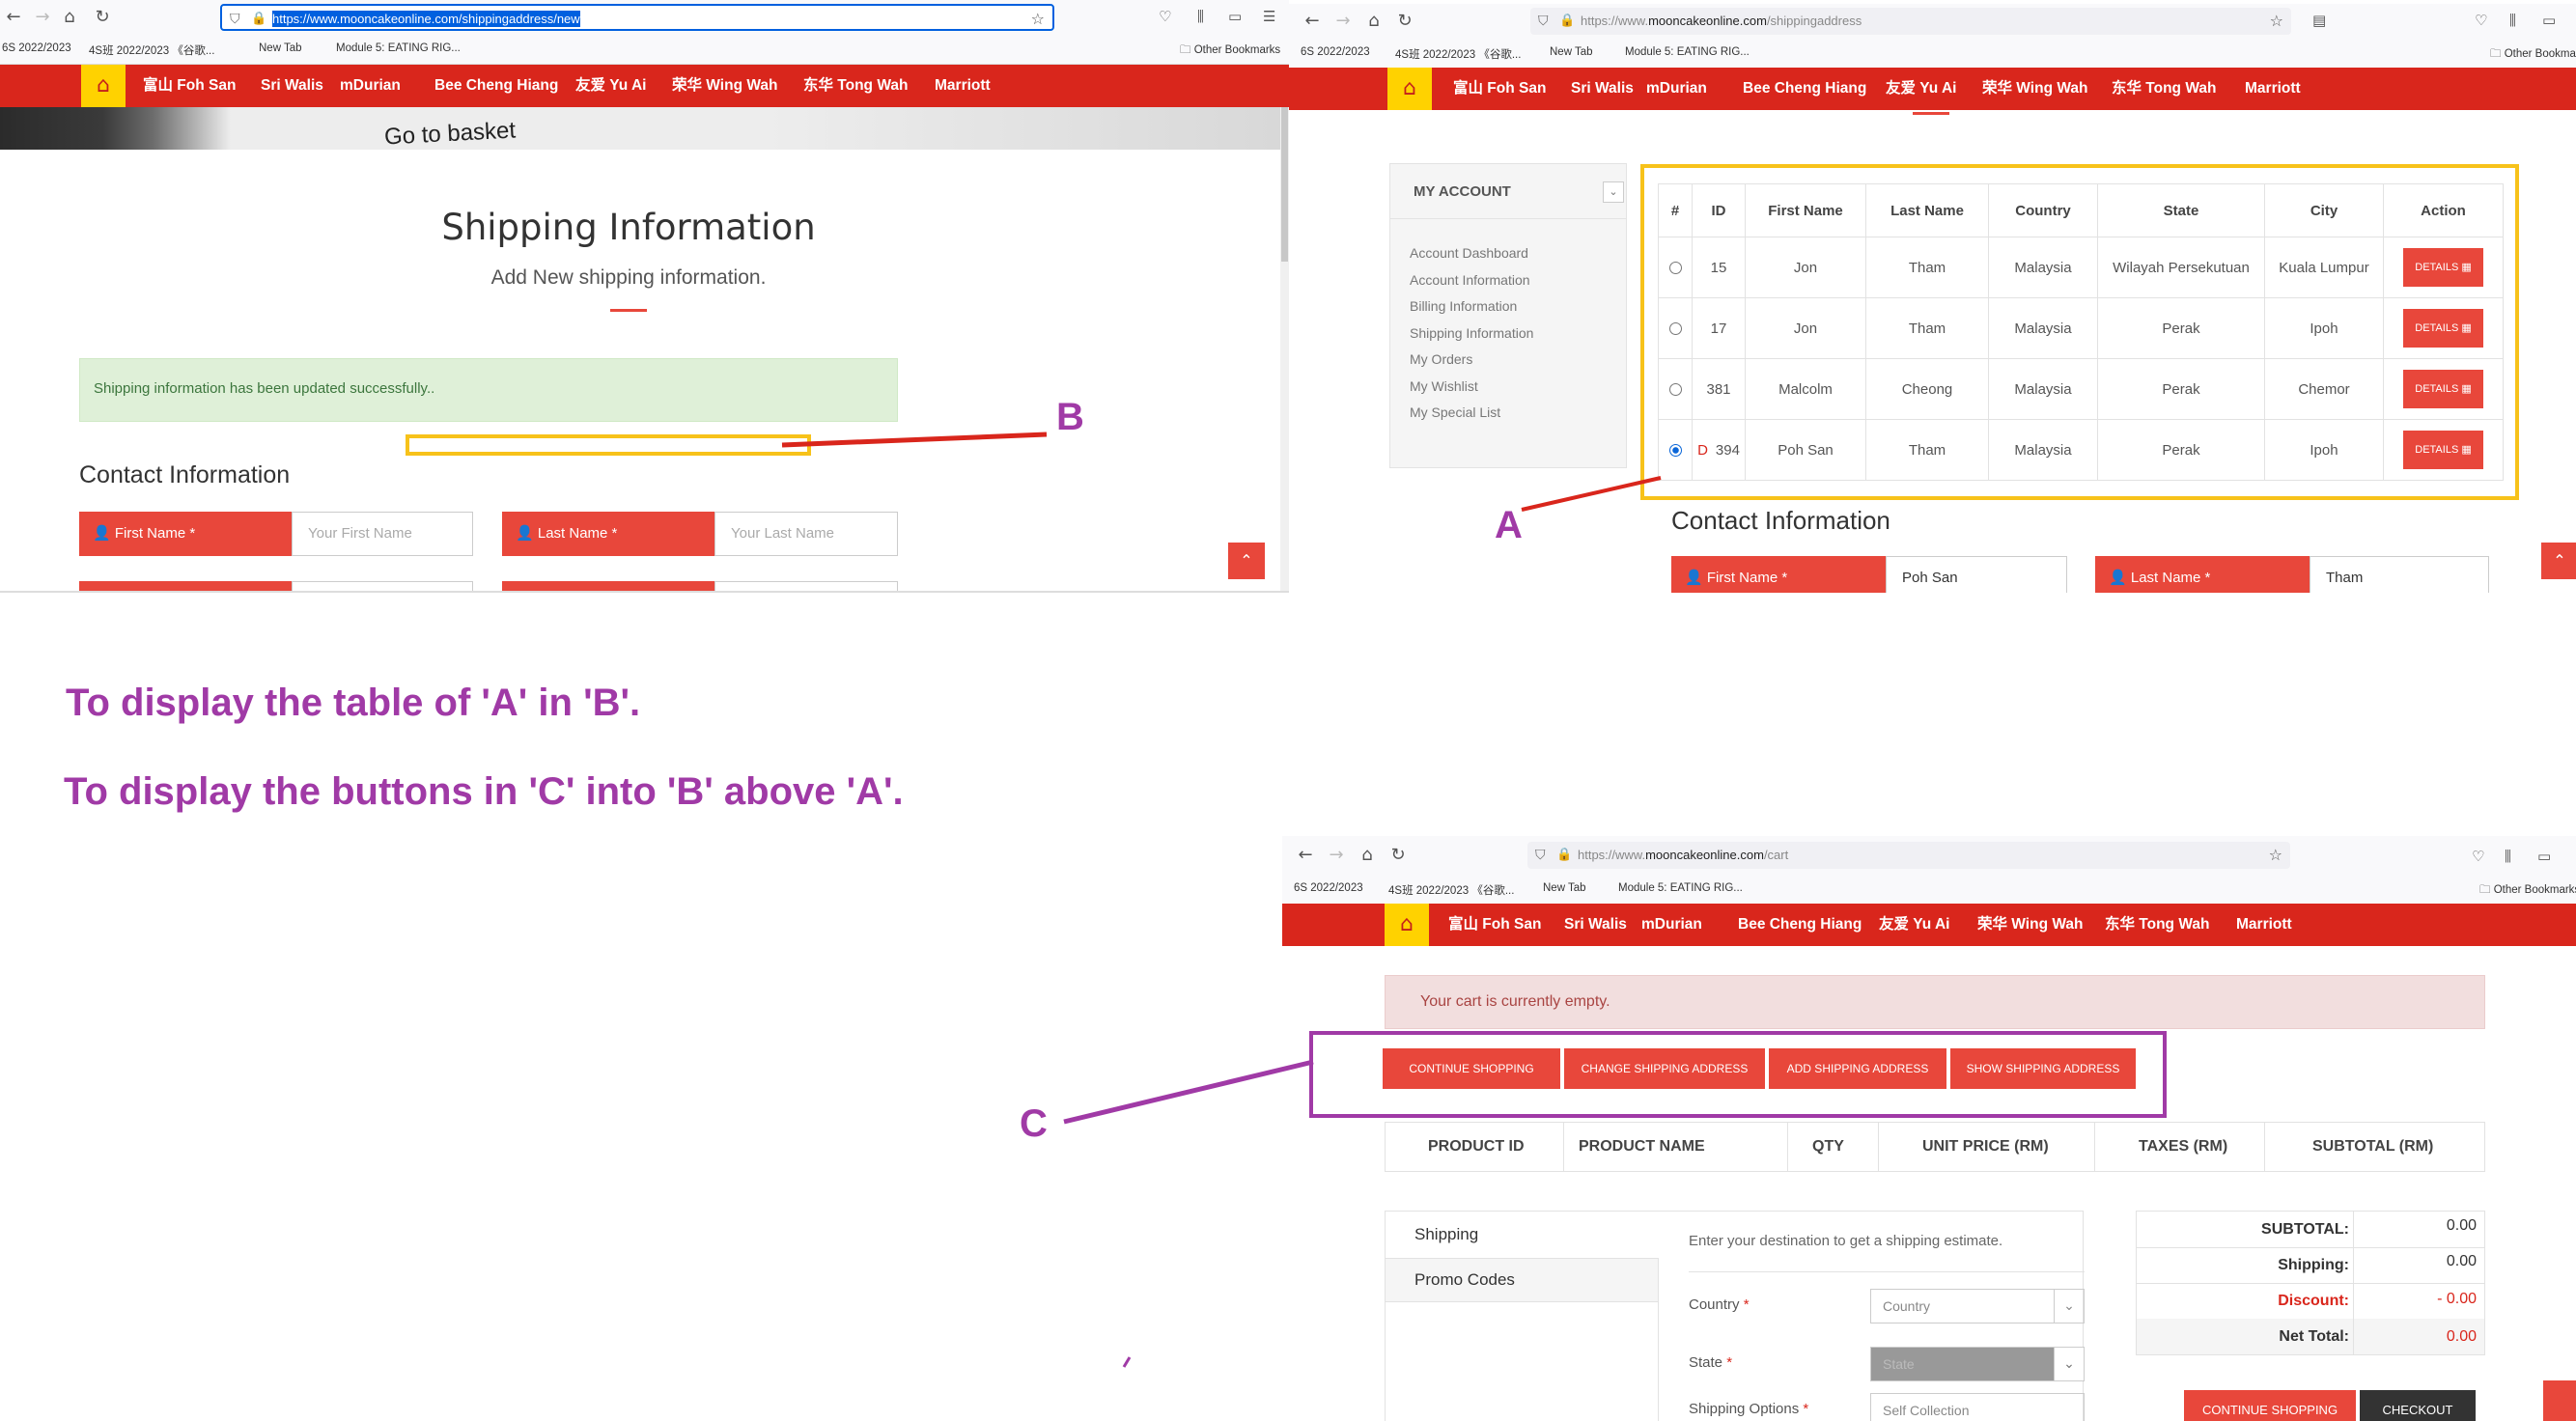  What do you see at coordinates (915, 440) in the screenshot?
I see `arrow-b` at bounding box center [915, 440].